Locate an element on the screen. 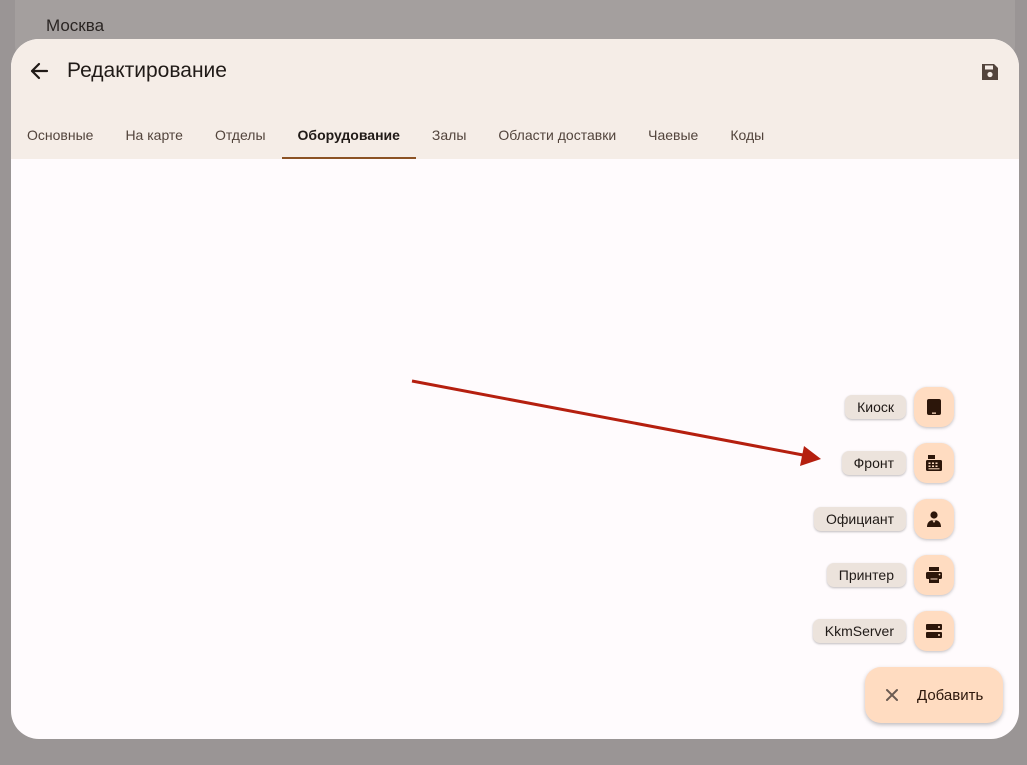  speed-dial-item-kiosk: Киоск is located at coordinates (899, 407).